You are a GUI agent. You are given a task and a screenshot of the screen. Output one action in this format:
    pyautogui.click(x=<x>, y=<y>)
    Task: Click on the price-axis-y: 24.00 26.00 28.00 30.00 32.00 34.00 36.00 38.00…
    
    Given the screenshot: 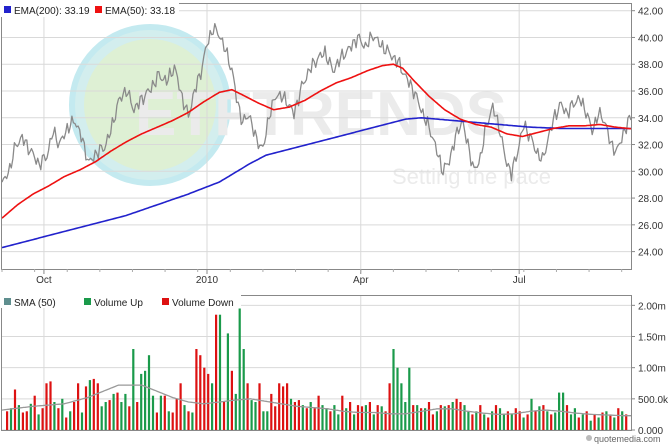 What is the action you would take?
    pyautogui.click(x=647, y=133)
    